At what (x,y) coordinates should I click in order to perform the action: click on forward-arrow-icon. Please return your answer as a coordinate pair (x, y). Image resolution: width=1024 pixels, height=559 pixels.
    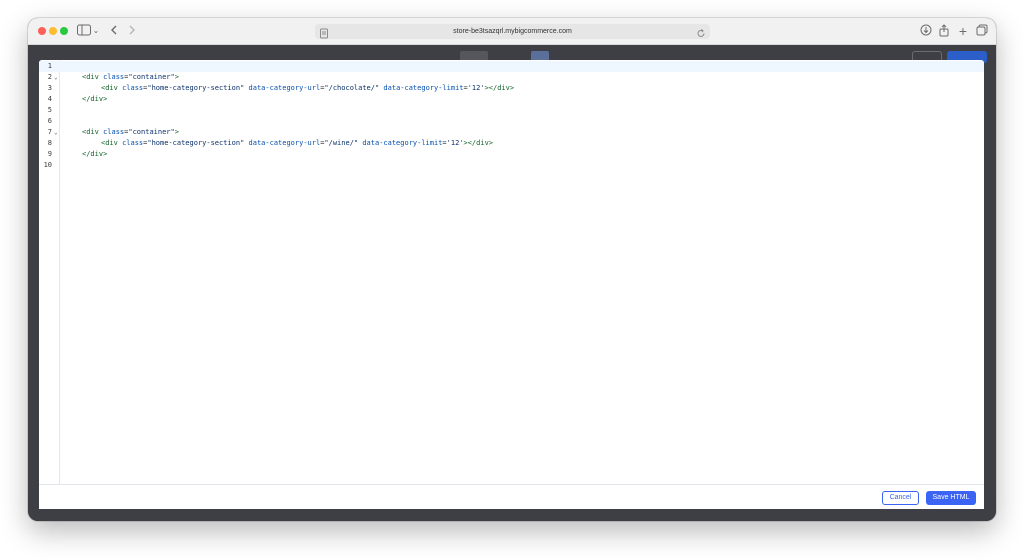
    Looking at the image, I should click on (132, 31).